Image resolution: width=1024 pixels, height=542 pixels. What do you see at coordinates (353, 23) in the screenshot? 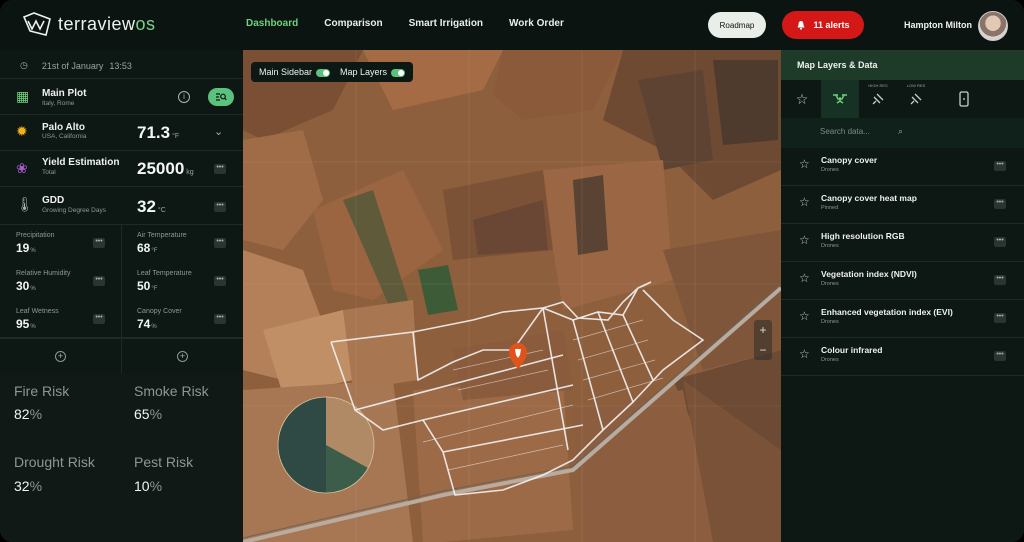
I see `nav-comparison: Comparison` at bounding box center [353, 23].